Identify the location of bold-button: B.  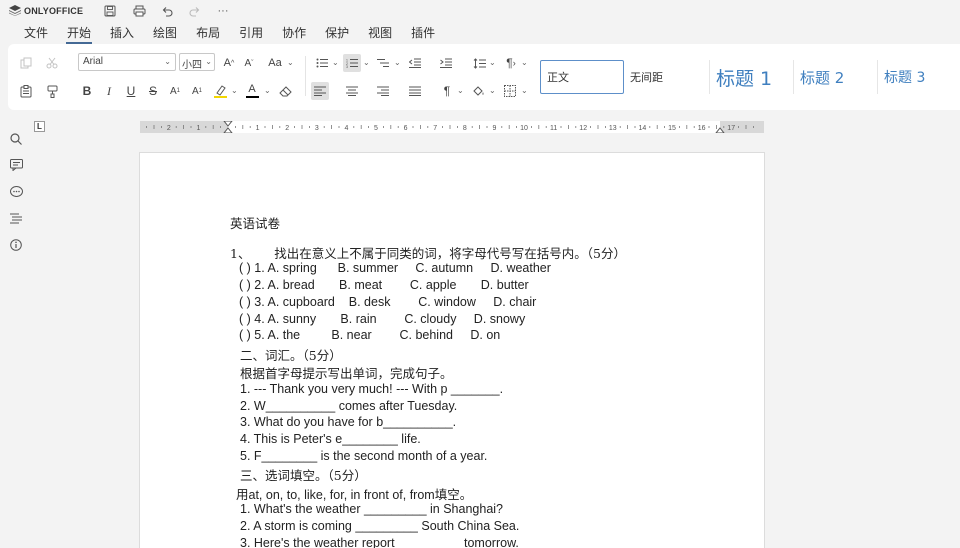
(87, 91).